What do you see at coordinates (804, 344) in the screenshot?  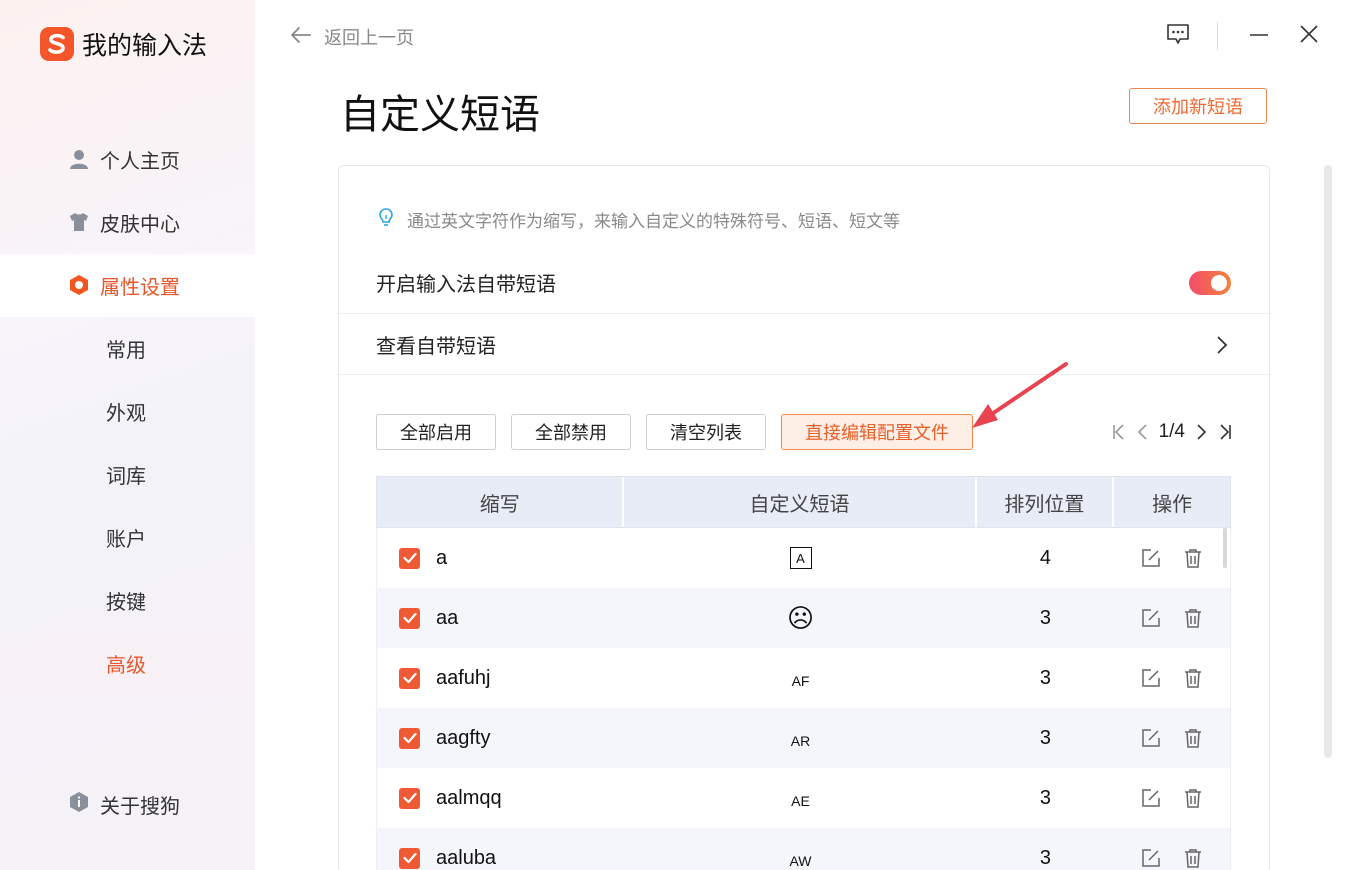 I see `view-builtin-phrases-row: 查看自带短语` at bounding box center [804, 344].